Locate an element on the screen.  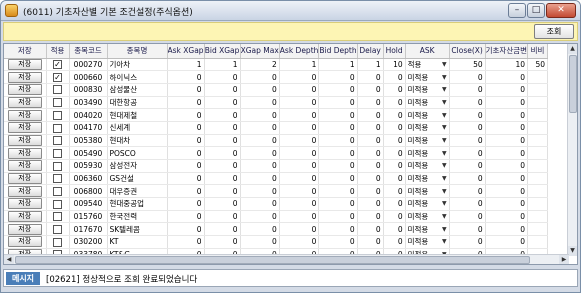
column-header: Ask Depth is located at coordinates (299, 51).